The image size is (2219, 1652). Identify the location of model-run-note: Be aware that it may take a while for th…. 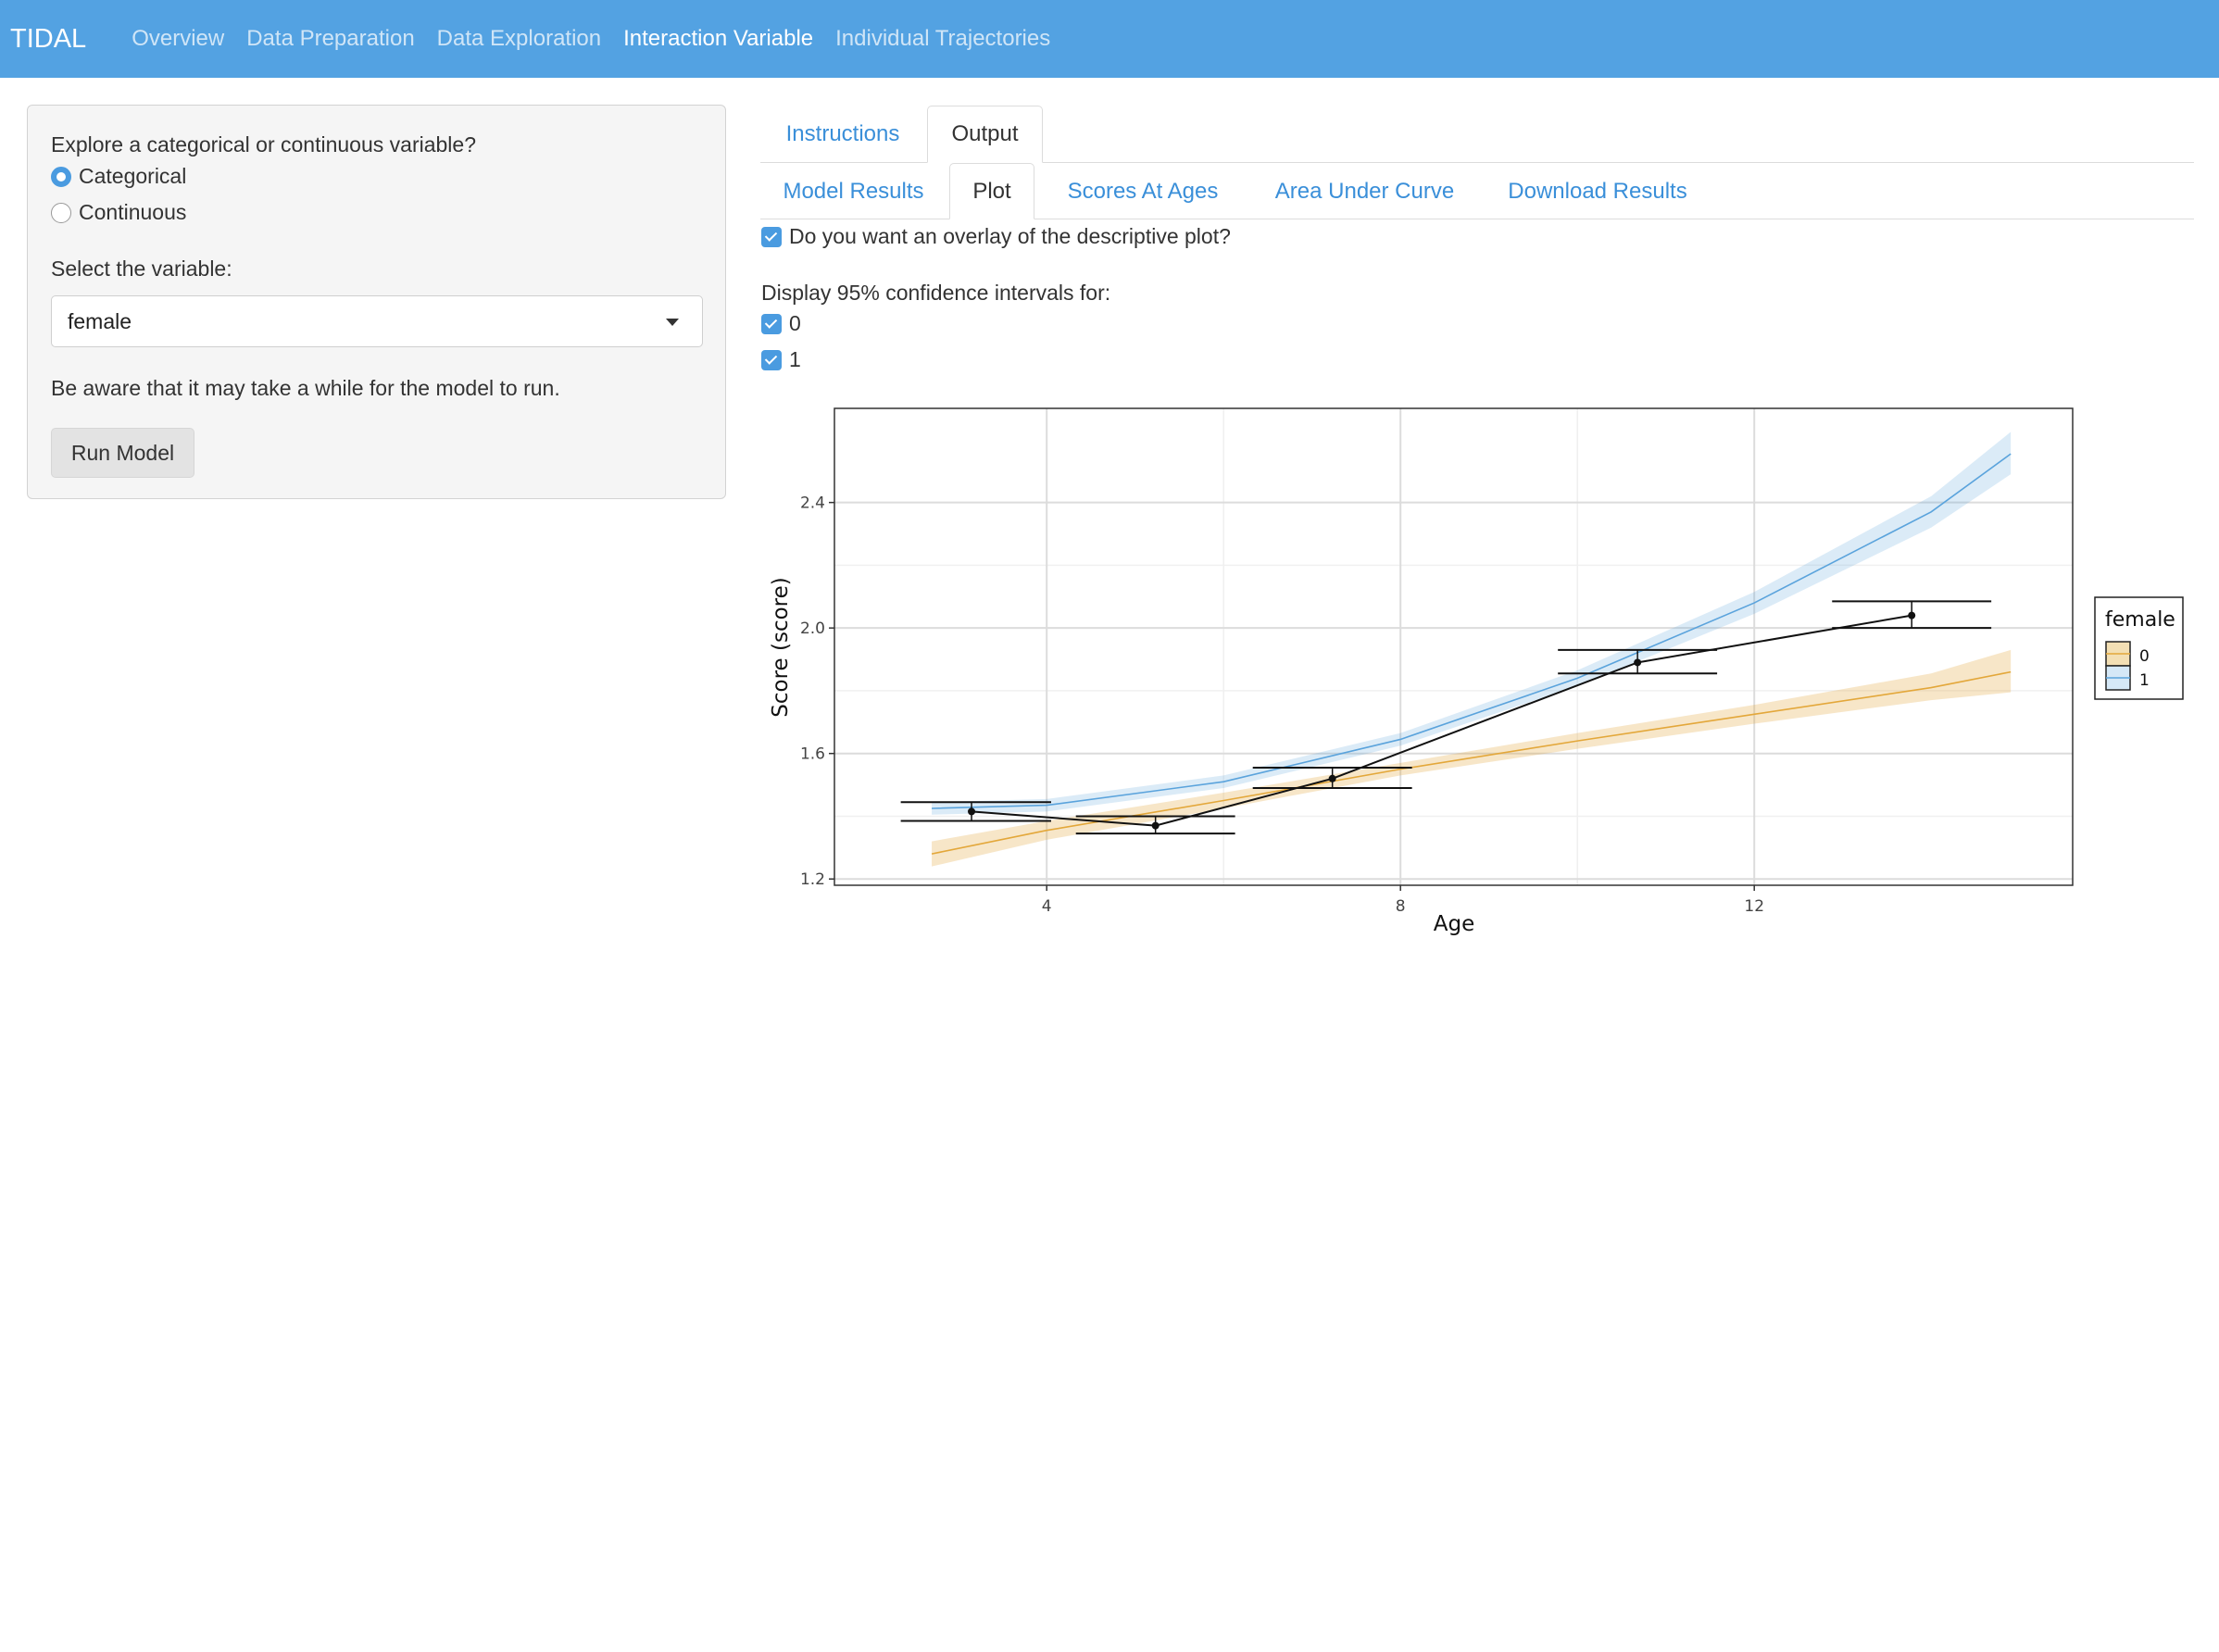
(305, 388).